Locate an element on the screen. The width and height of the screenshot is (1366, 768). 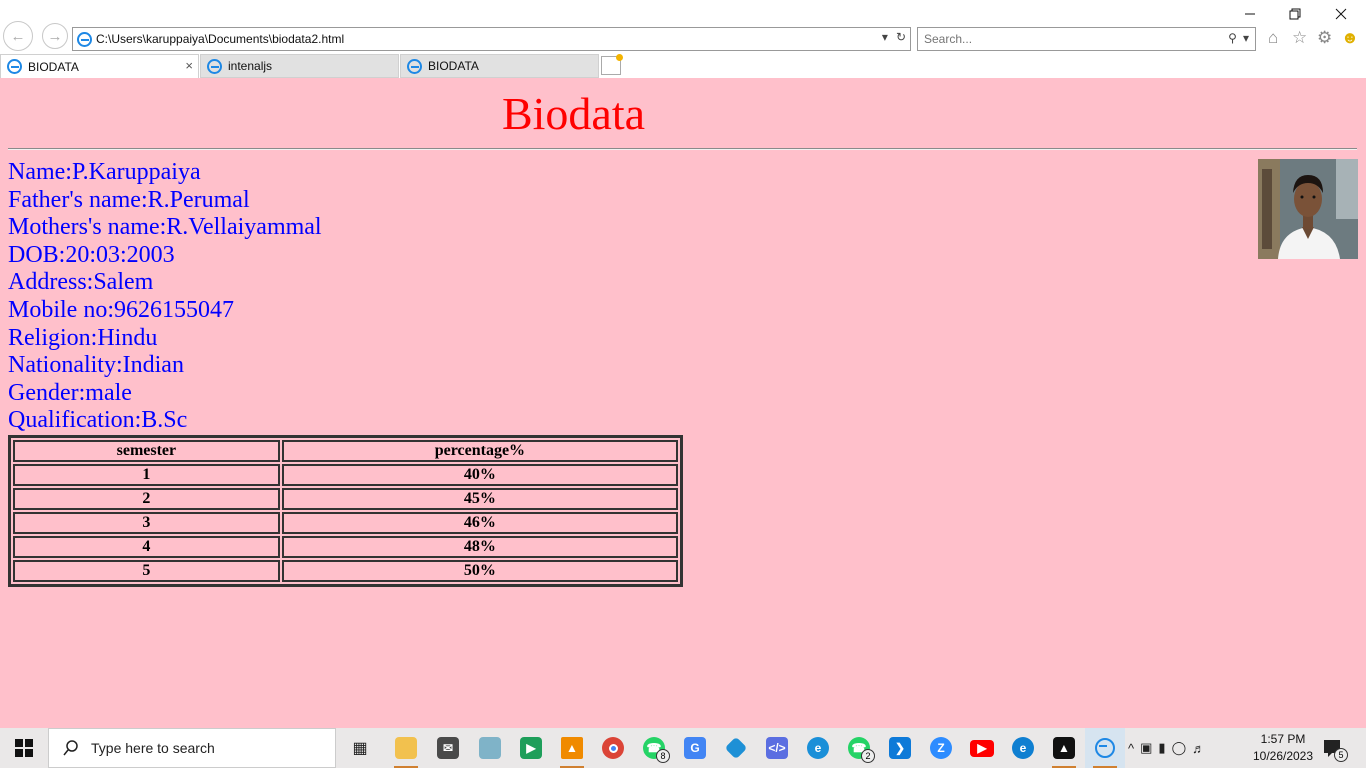
taskbar-youtube: ▶ is located at coordinates (982, 748).